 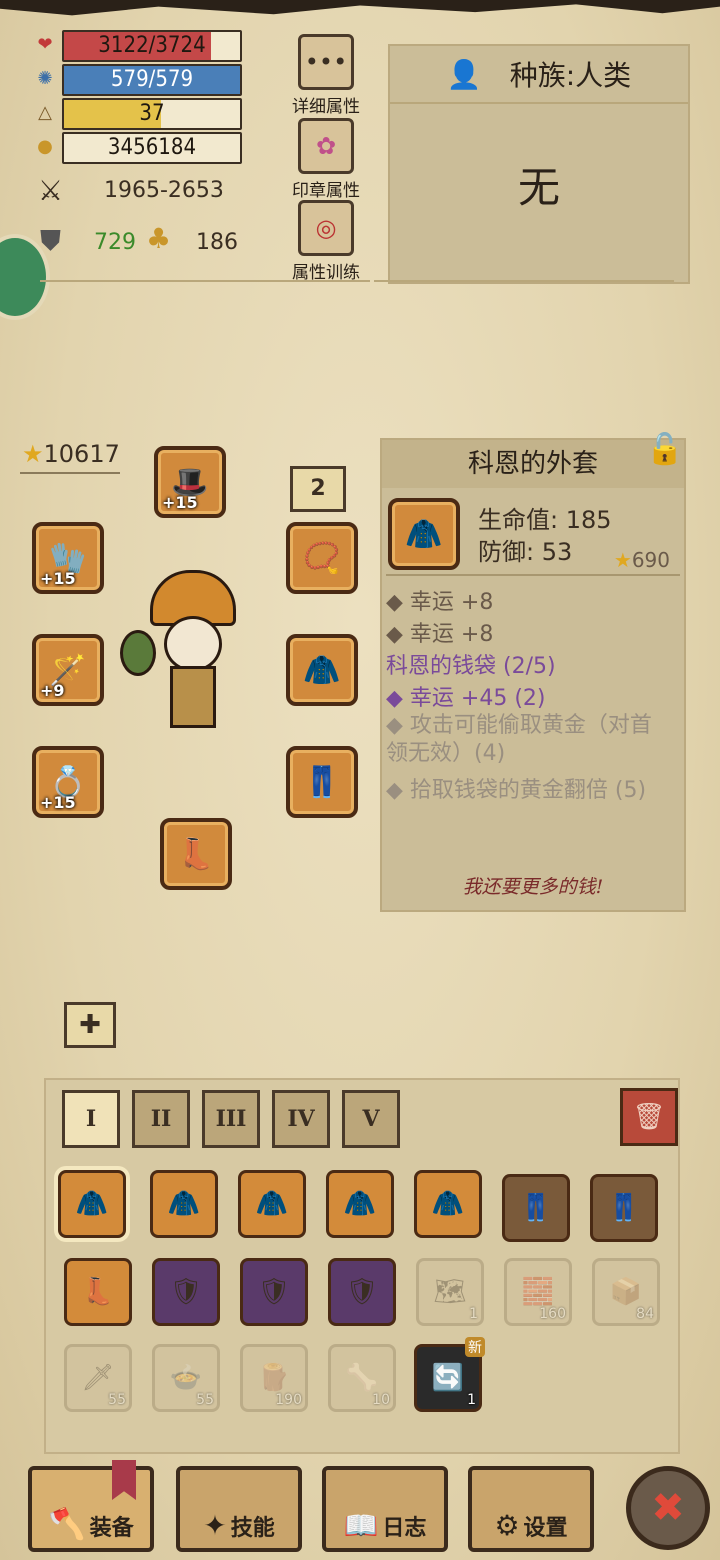 I want to click on race-value: 无, so click(x=538, y=187).